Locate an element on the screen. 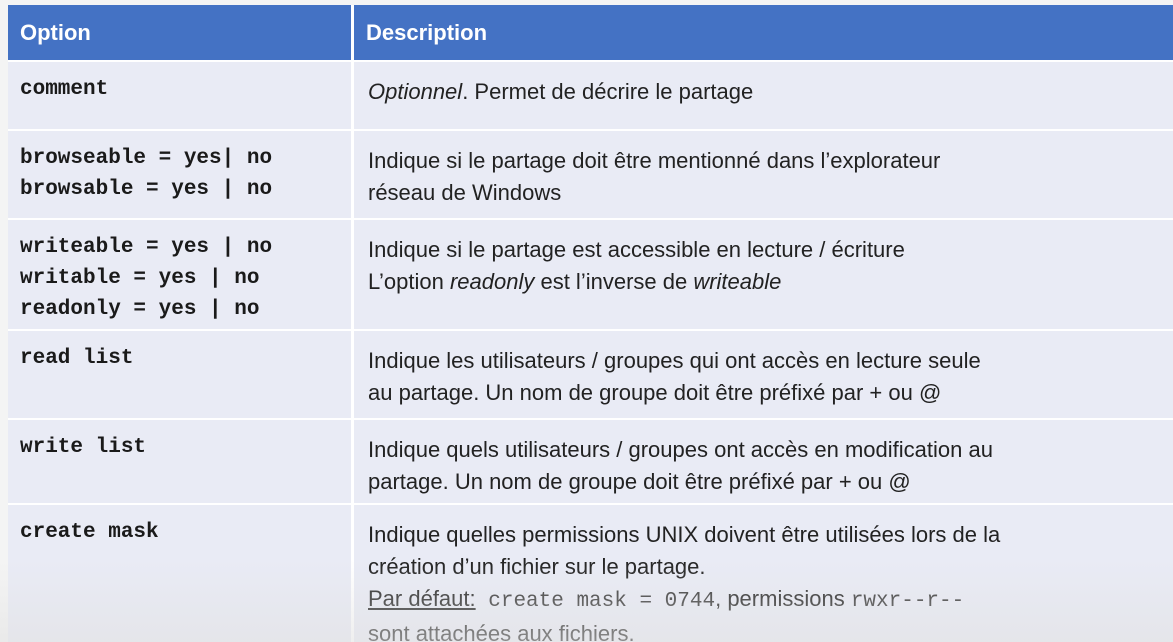 The width and height of the screenshot is (1173, 642). italic-term: Optionnel is located at coordinates (415, 91).